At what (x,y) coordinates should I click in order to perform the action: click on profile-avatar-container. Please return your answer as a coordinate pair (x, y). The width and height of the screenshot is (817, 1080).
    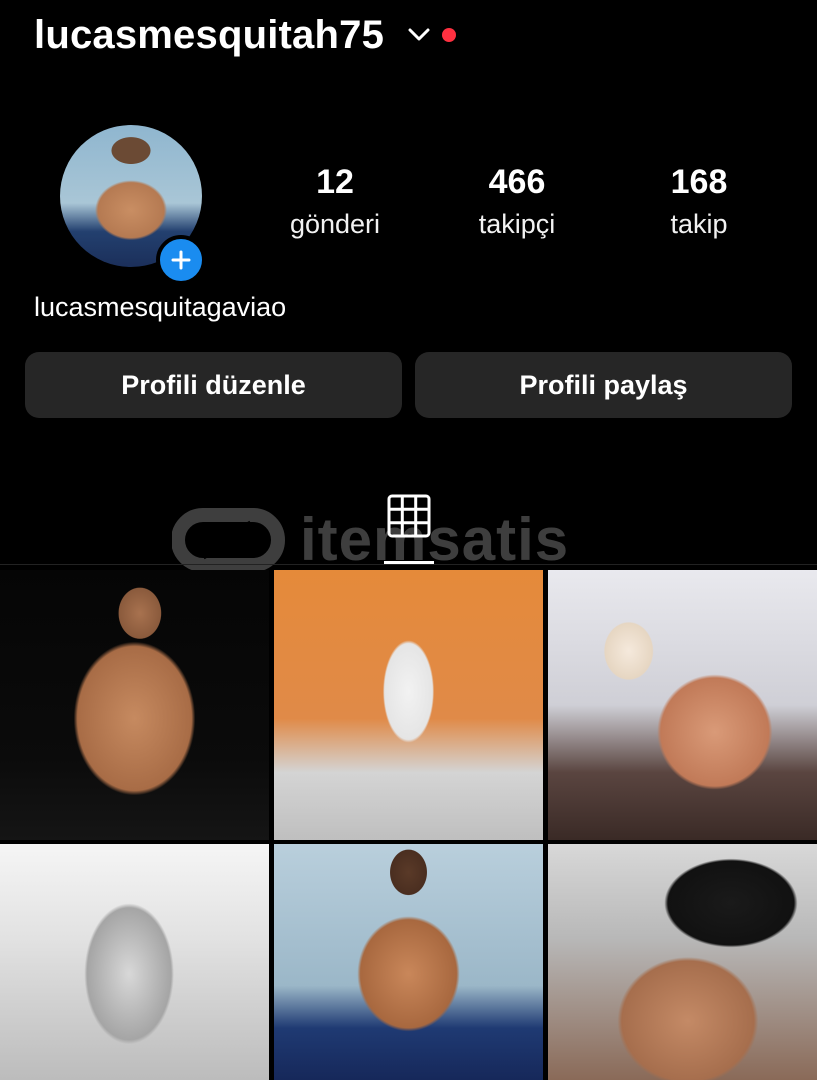
    Looking at the image, I should click on (133, 205).